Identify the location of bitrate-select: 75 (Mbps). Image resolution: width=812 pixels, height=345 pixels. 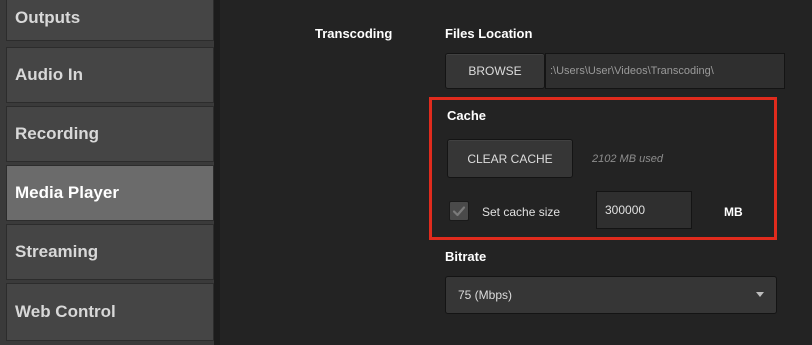
(611, 295).